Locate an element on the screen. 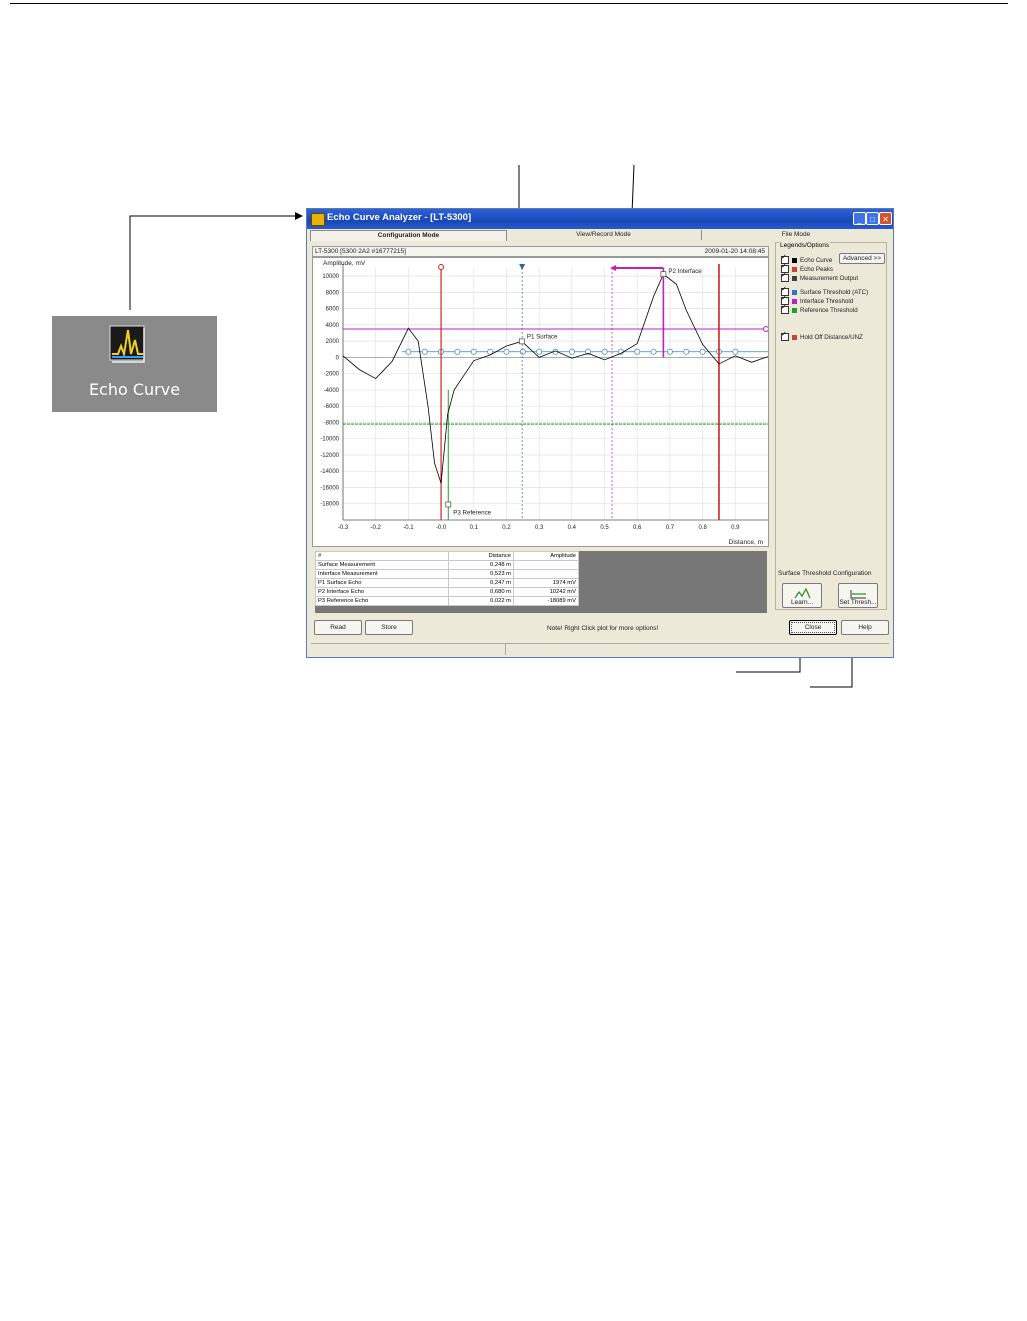  store-button: Store is located at coordinates (389, 627).